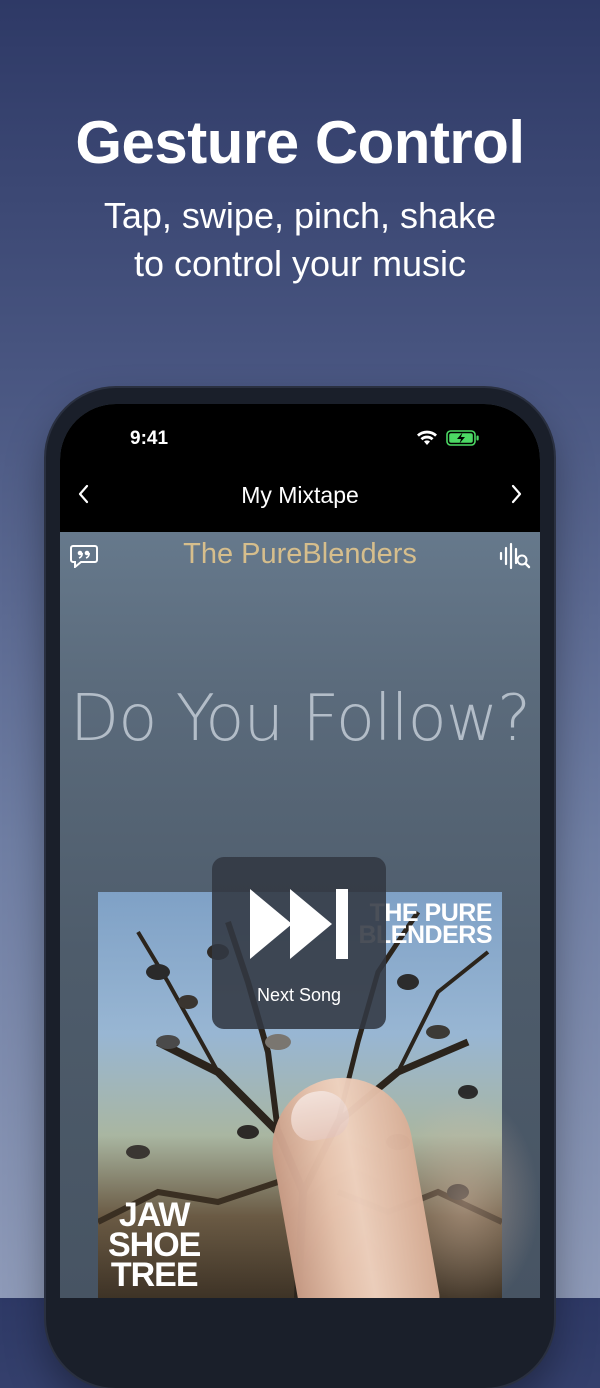 This screenshot has height=1388, width=600. Describe the element at coordinates (154, 1246) in the screenshot. I see `album-name: JAW SHOE TREE` at that location.